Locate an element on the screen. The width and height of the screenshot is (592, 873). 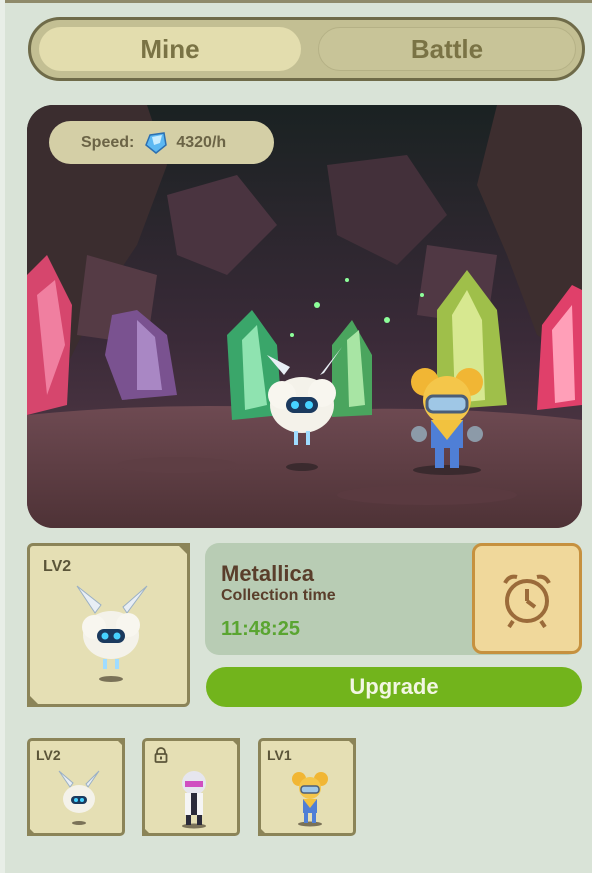
cloud-robot-thumb is located at coordinates (79, 797).